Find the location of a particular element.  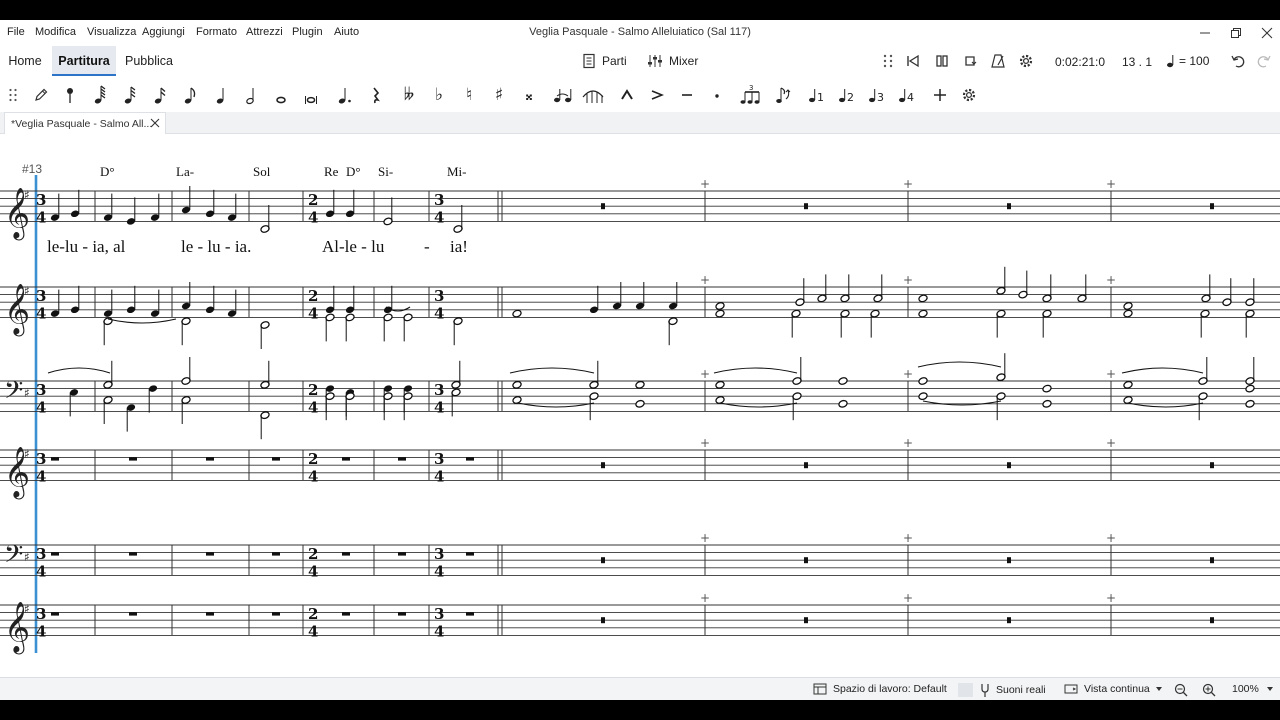

restore-button is located at coordinates (1236, 33).